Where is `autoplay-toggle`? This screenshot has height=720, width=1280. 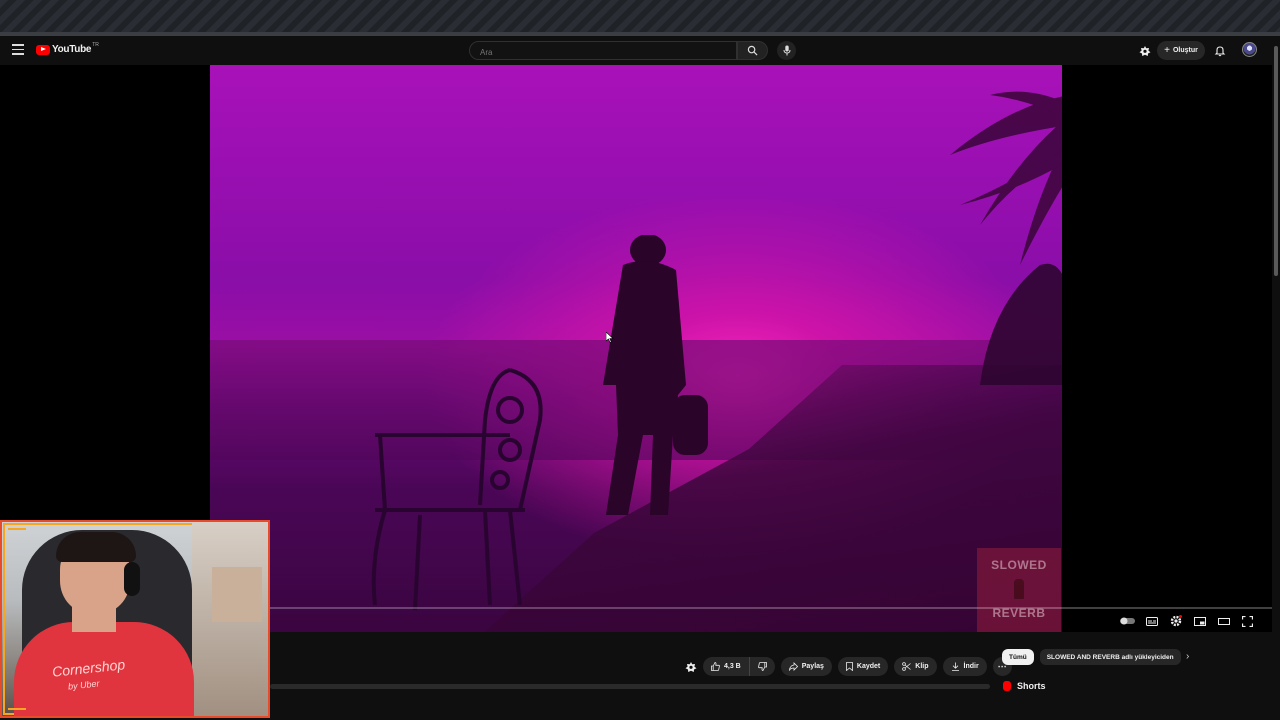 autoplay-toggle is located at coordinates (1127, 621).